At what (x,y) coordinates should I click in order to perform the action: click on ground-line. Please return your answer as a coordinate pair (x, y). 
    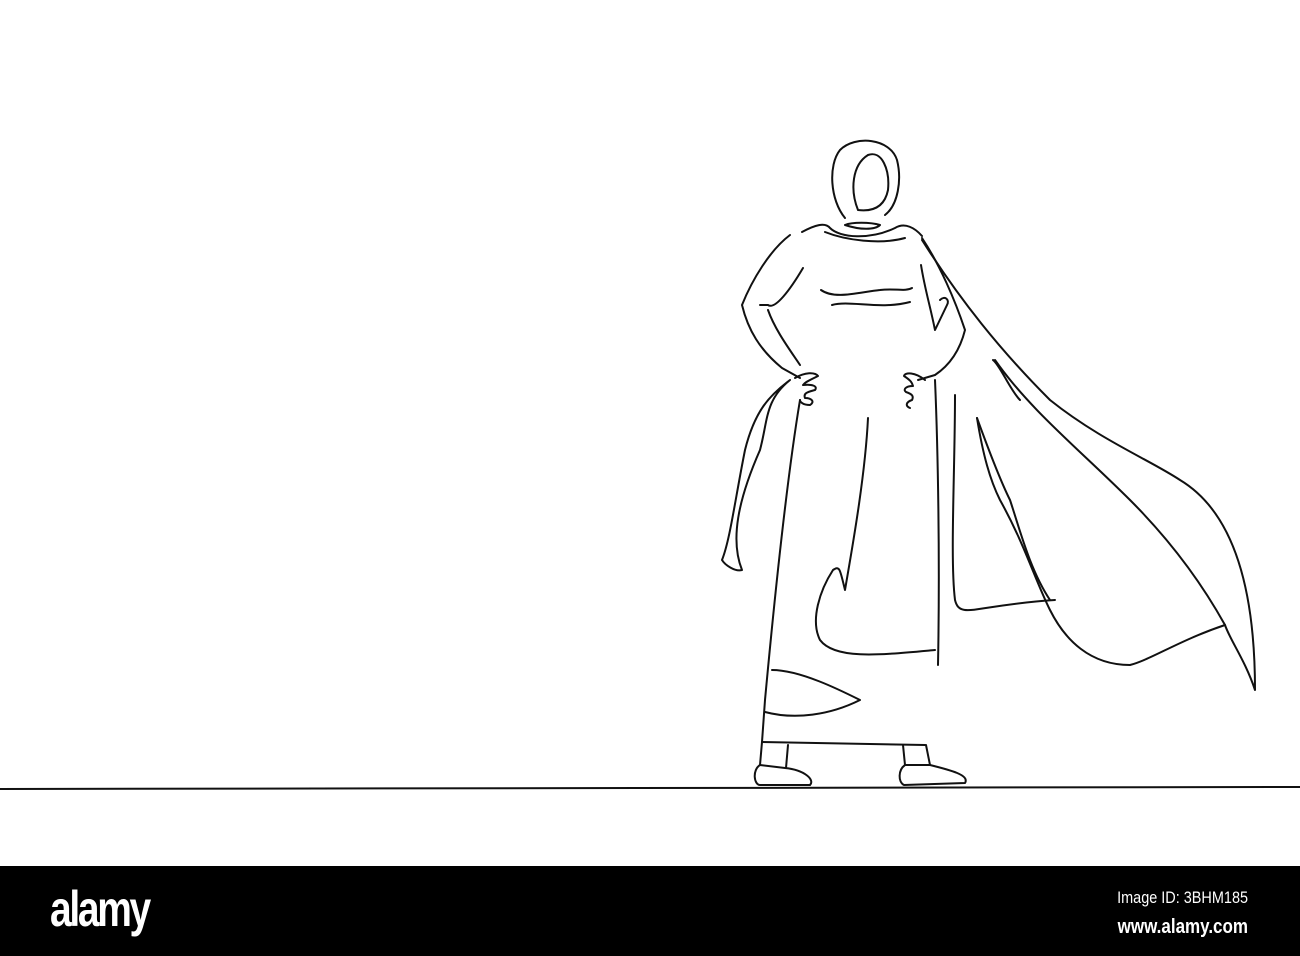
    Looking at the image, I should click on (650, 788).